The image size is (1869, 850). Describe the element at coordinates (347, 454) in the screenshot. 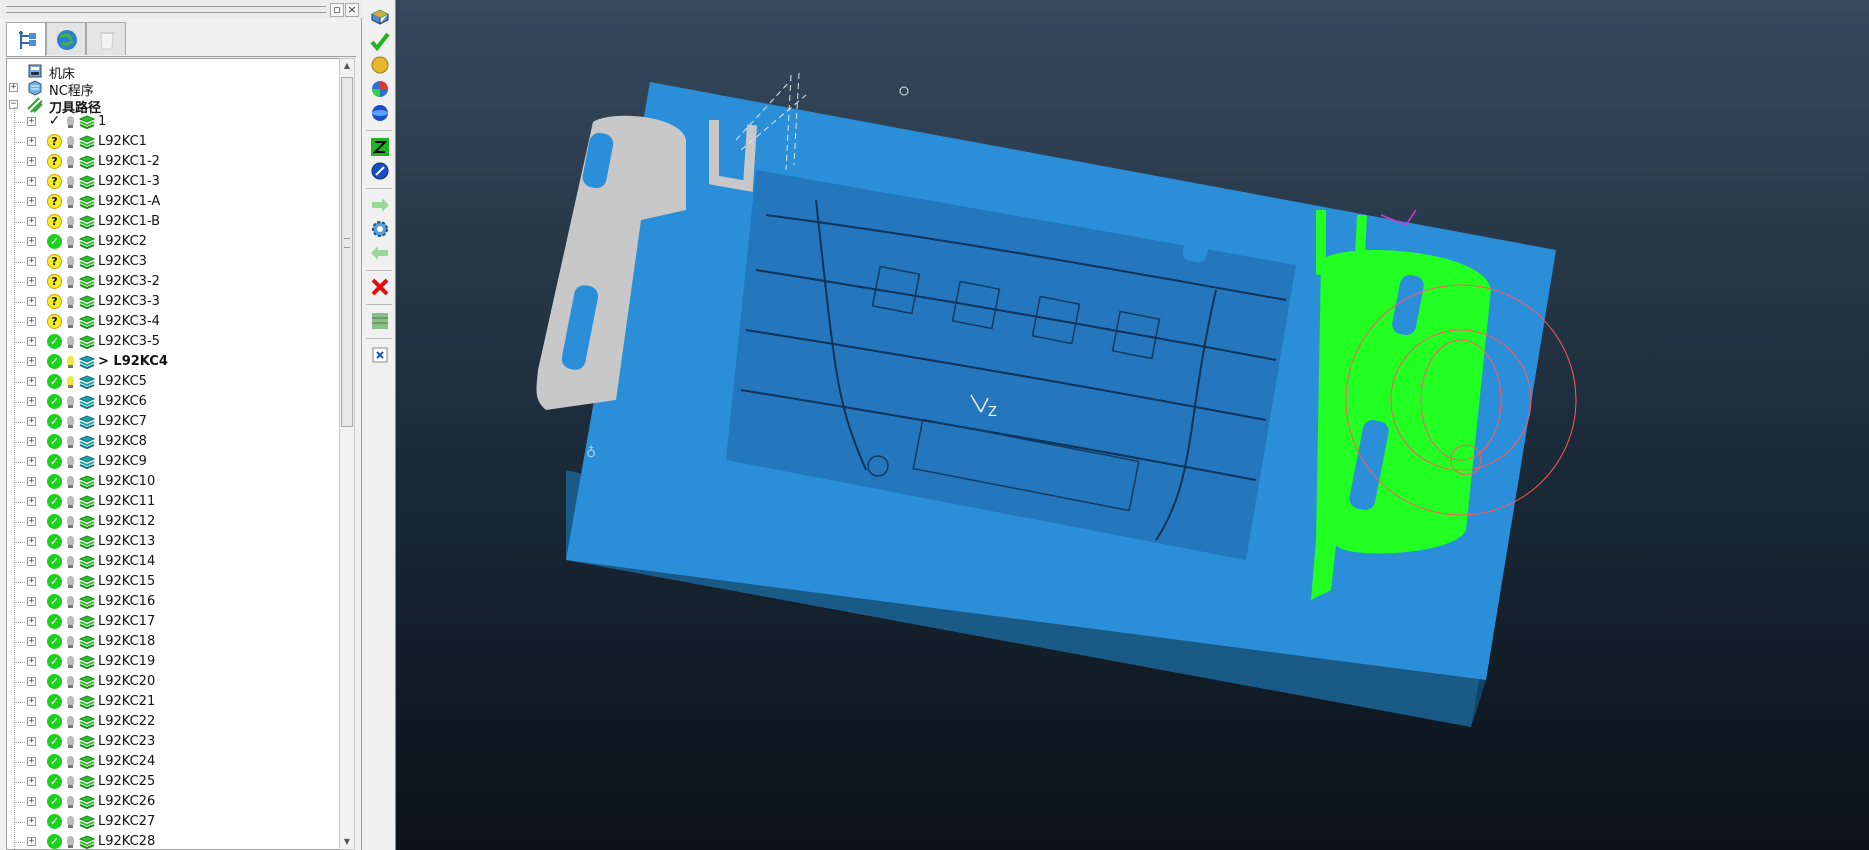

I see `tree-scrollbar: ▲ ▼` at that location.